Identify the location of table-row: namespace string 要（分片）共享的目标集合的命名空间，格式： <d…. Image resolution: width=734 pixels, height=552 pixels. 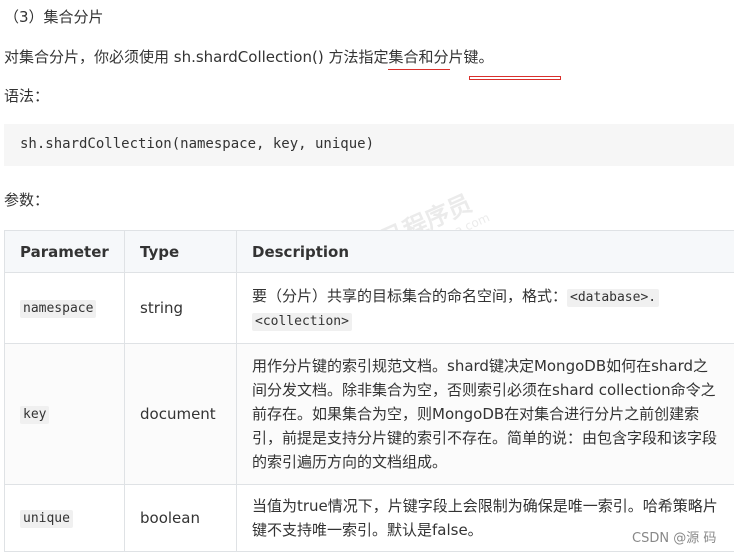
(369, 308).